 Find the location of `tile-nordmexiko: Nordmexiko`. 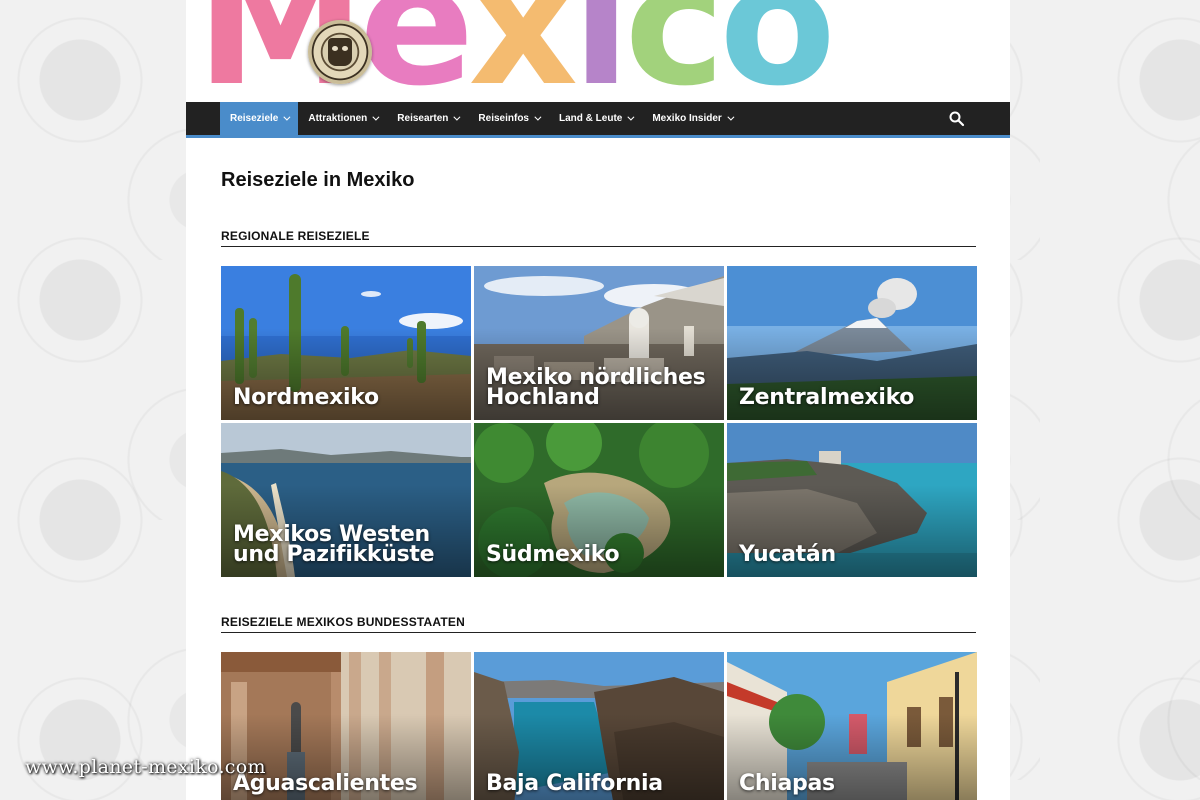

tile-nordmexiko: Nordmexiko is located at coordinates (346, 343).